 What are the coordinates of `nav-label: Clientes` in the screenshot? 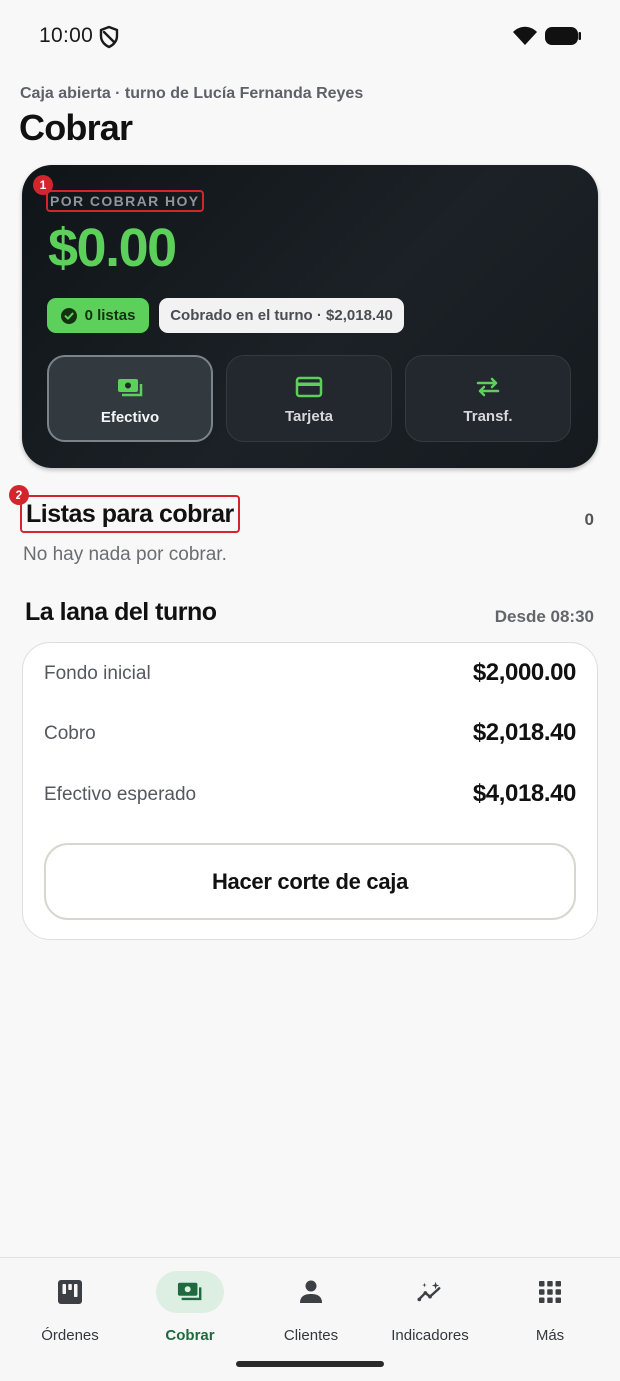 It's located at (311, 1335).